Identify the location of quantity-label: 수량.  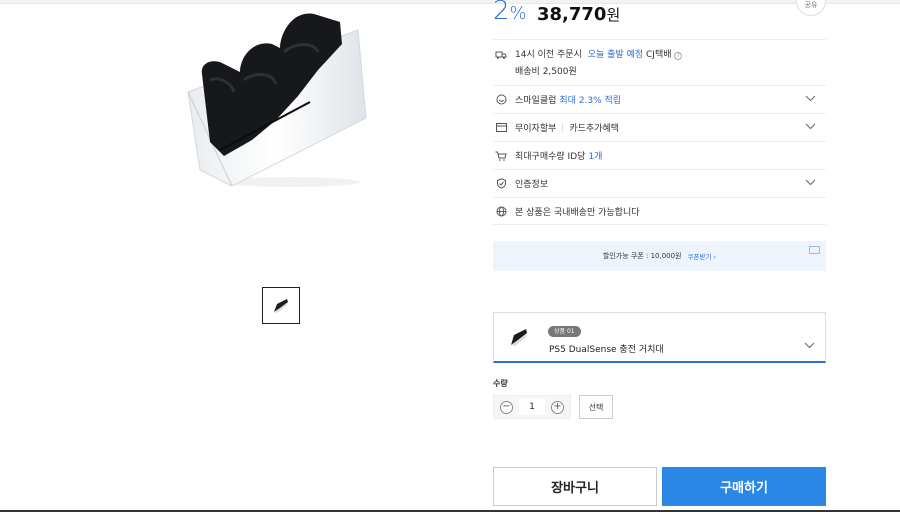
(500, 383).